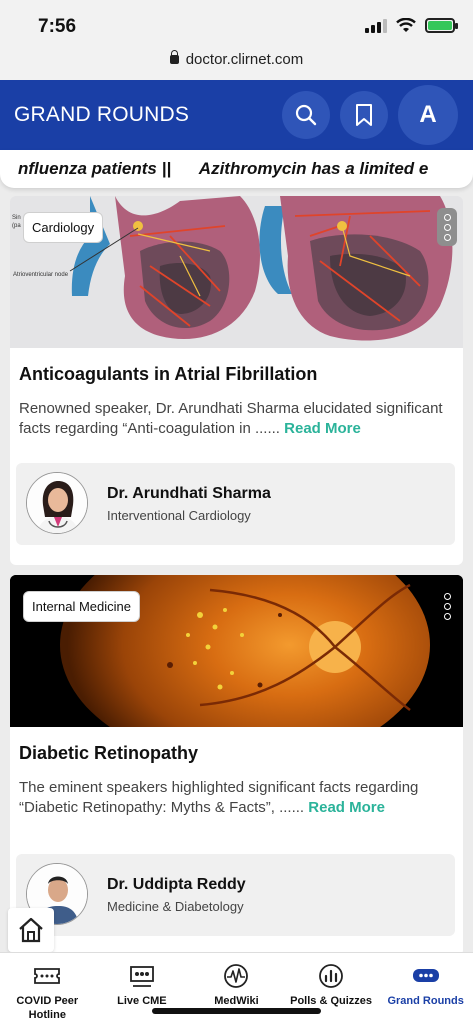  I want to click on presentation-icon, so click(141, 976).